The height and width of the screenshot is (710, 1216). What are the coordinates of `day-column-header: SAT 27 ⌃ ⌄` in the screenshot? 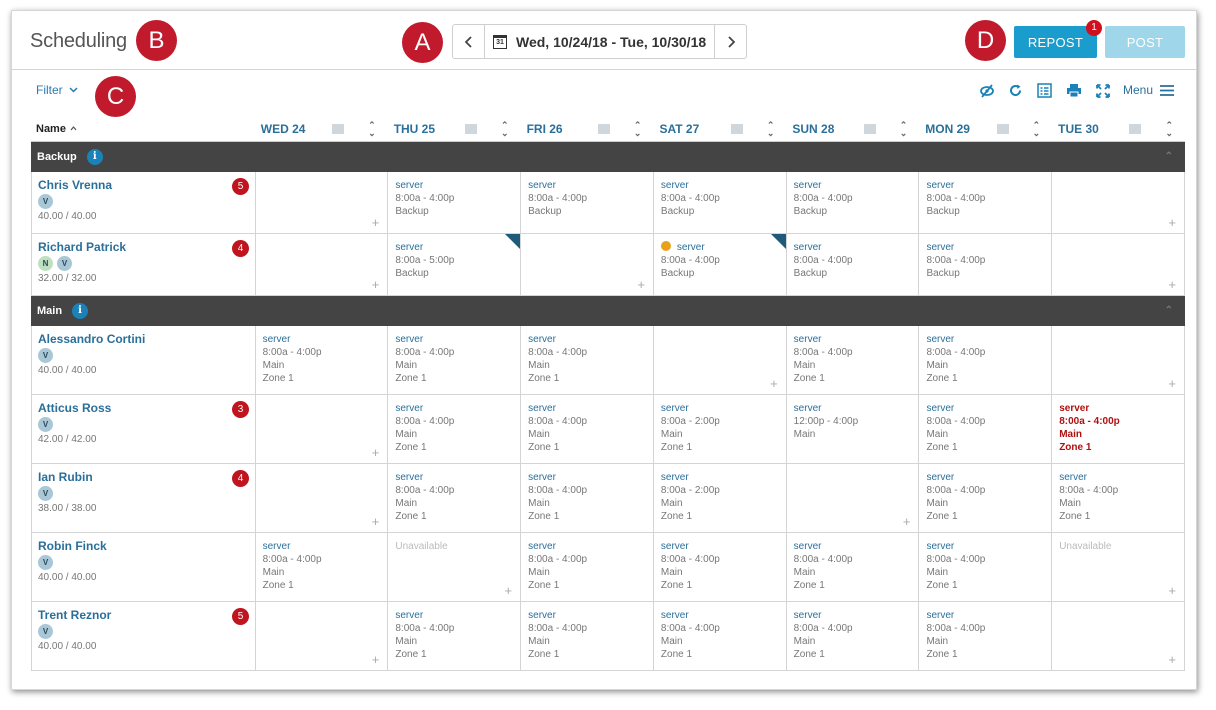 It's located at (719, 128).